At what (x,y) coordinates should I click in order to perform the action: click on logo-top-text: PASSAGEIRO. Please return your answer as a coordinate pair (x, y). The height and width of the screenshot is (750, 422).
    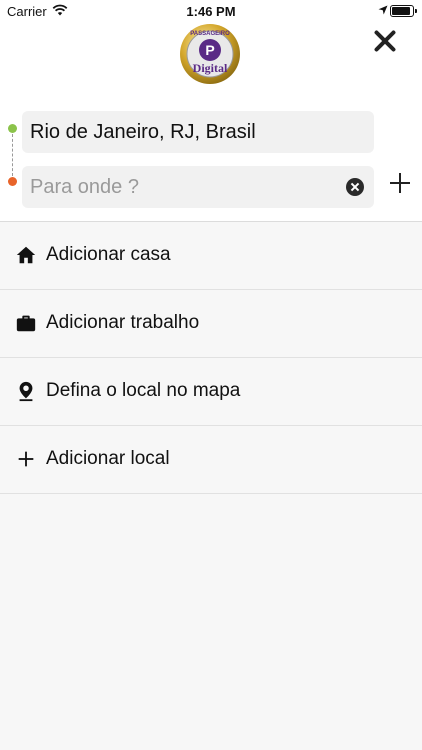
    Looking at the image, I should click on (210, 34).